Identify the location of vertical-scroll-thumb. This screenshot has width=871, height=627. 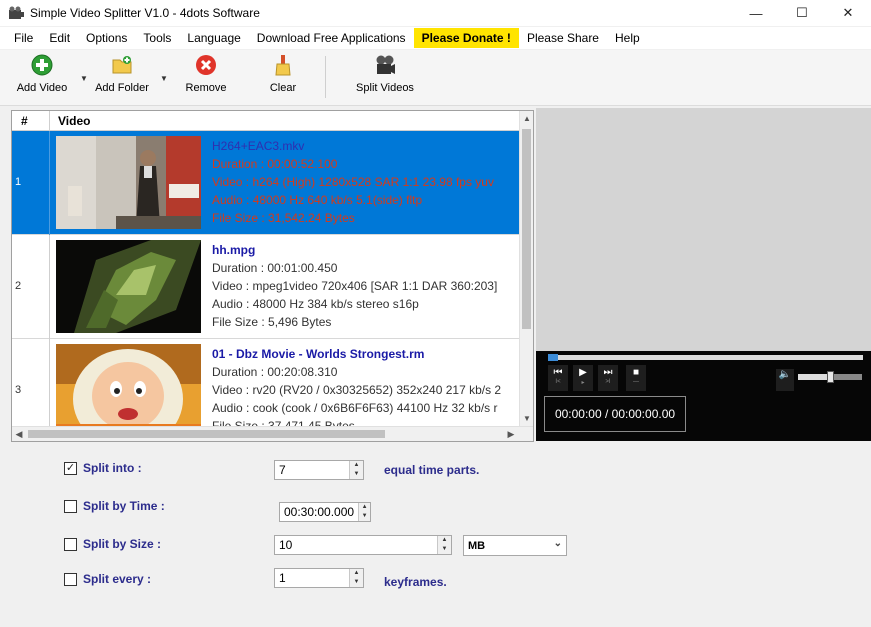
(526, 229).